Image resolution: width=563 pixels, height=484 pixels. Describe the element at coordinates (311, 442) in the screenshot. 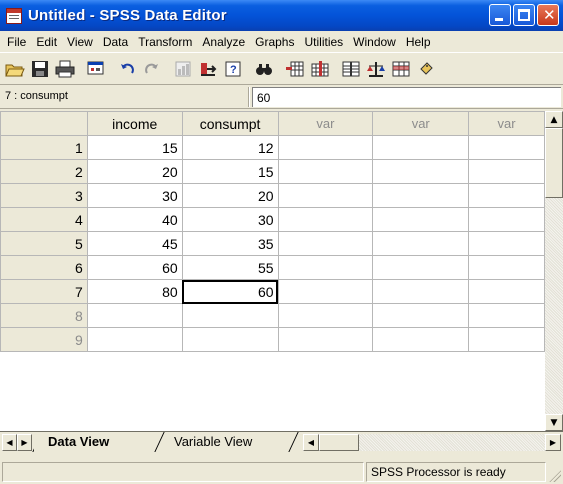

I see `scroll-left-button: ◀` at that location.